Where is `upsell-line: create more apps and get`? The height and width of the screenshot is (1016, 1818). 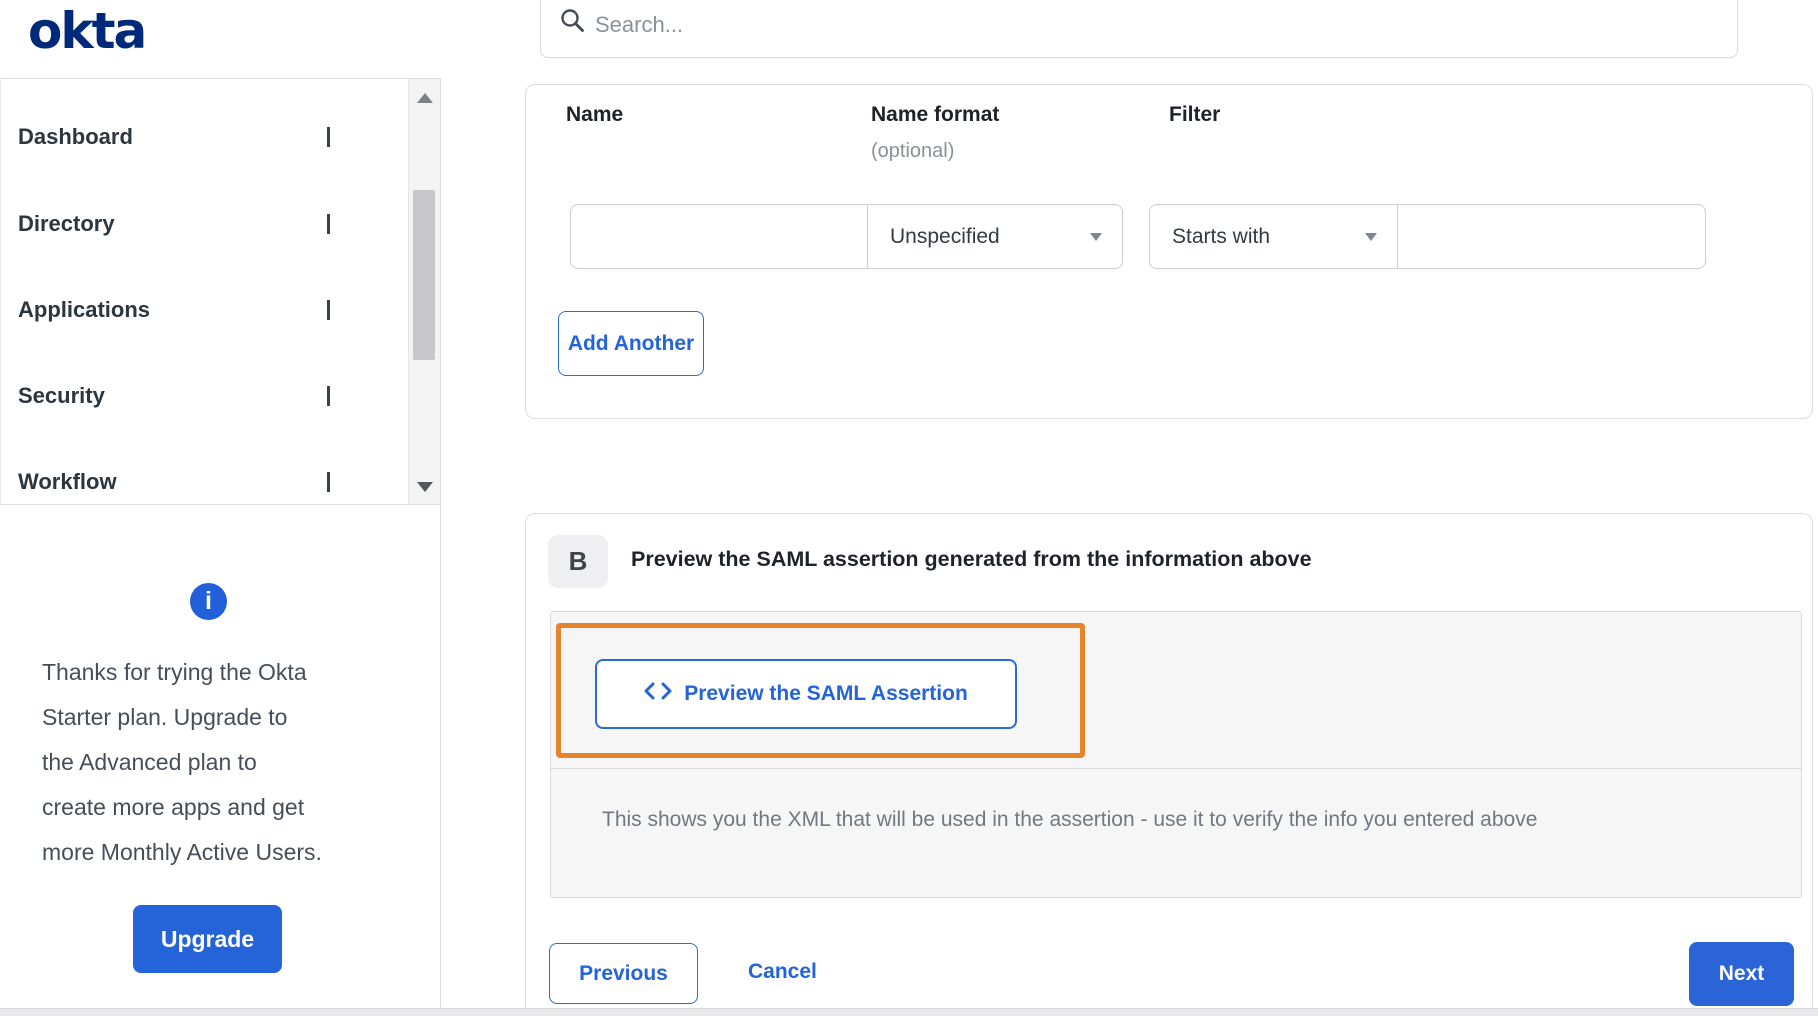
upsell-line: create more apps and get is located at coordinates (173, 807).